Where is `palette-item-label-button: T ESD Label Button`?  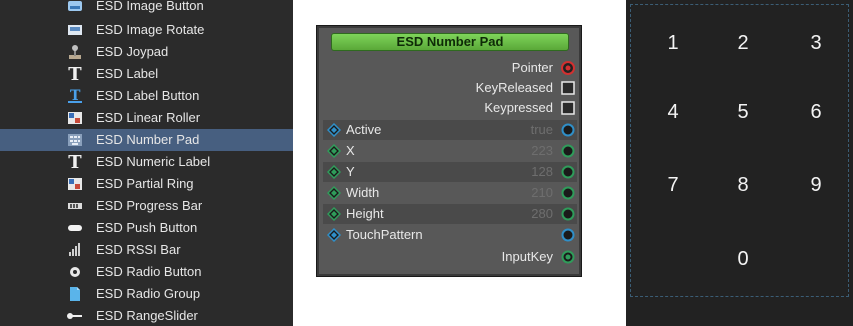 palette-item-label-button: T ESD Label Button is located at coordinates (146, 96).